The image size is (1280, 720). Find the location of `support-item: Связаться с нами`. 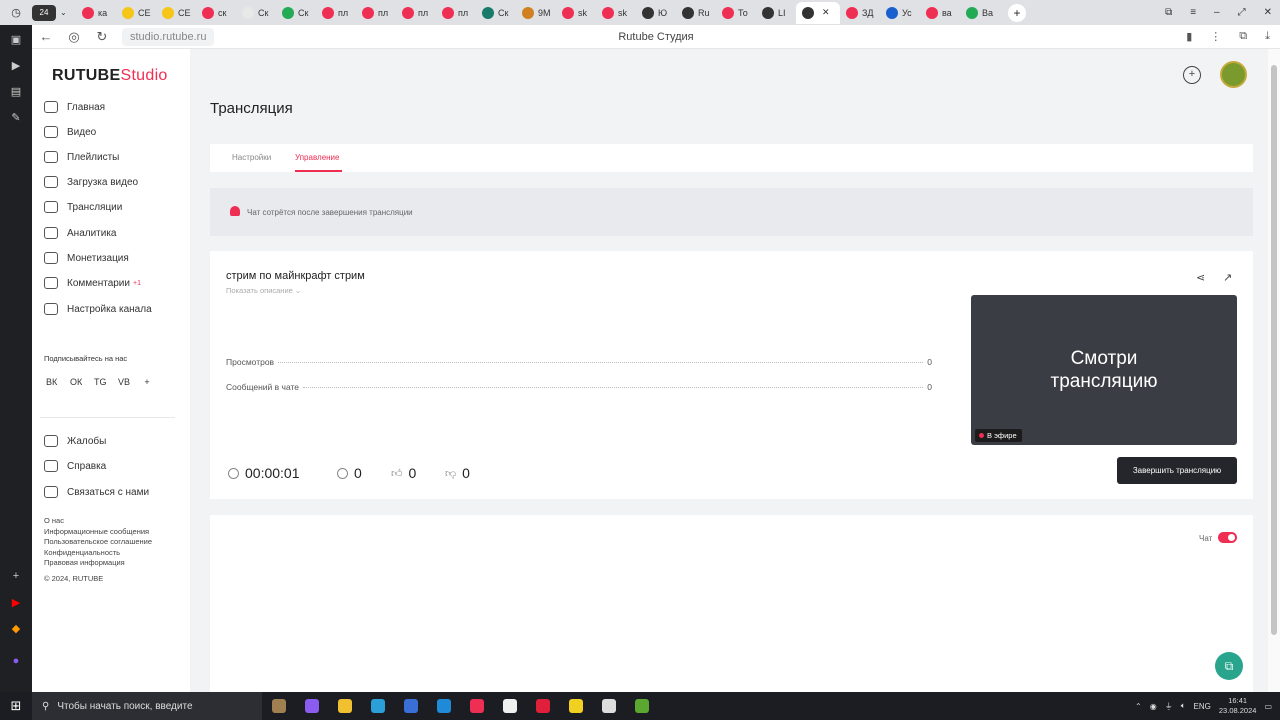

support-item: Связаться с нами is located at coordinates (96, 492).